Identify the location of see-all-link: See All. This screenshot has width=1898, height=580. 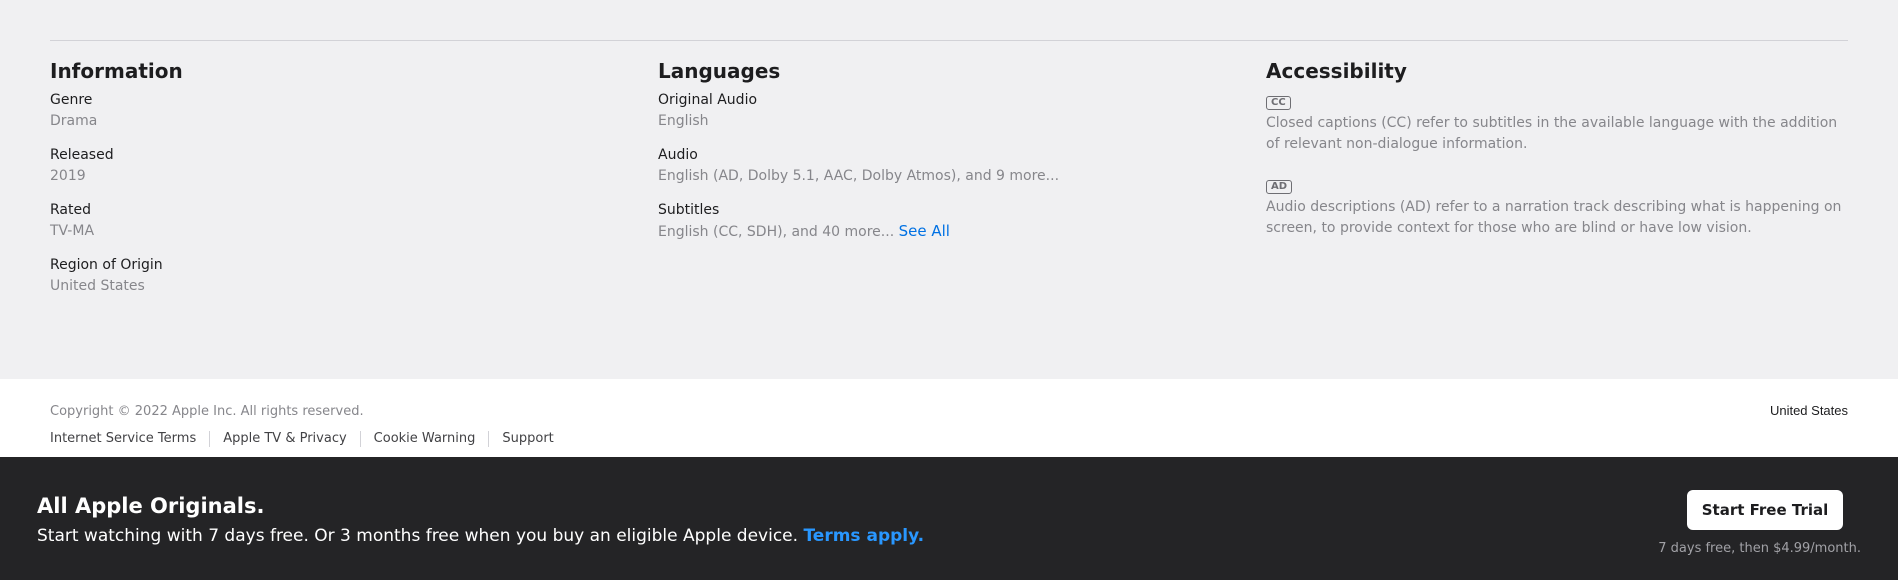
(924, 231).